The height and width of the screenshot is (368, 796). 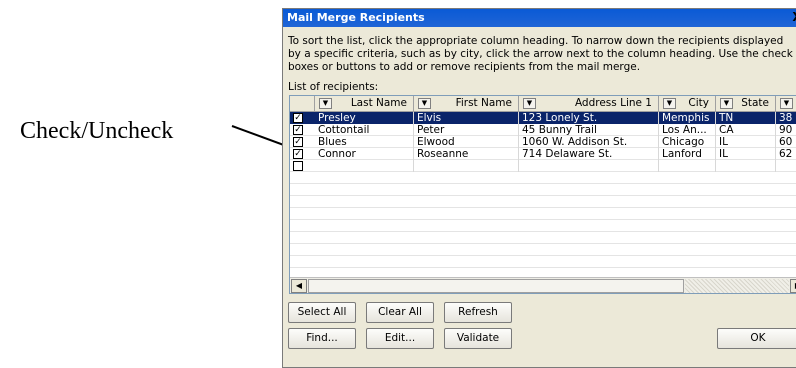 I want to click on checkbox-unchecked, so click(x=298, y=166).